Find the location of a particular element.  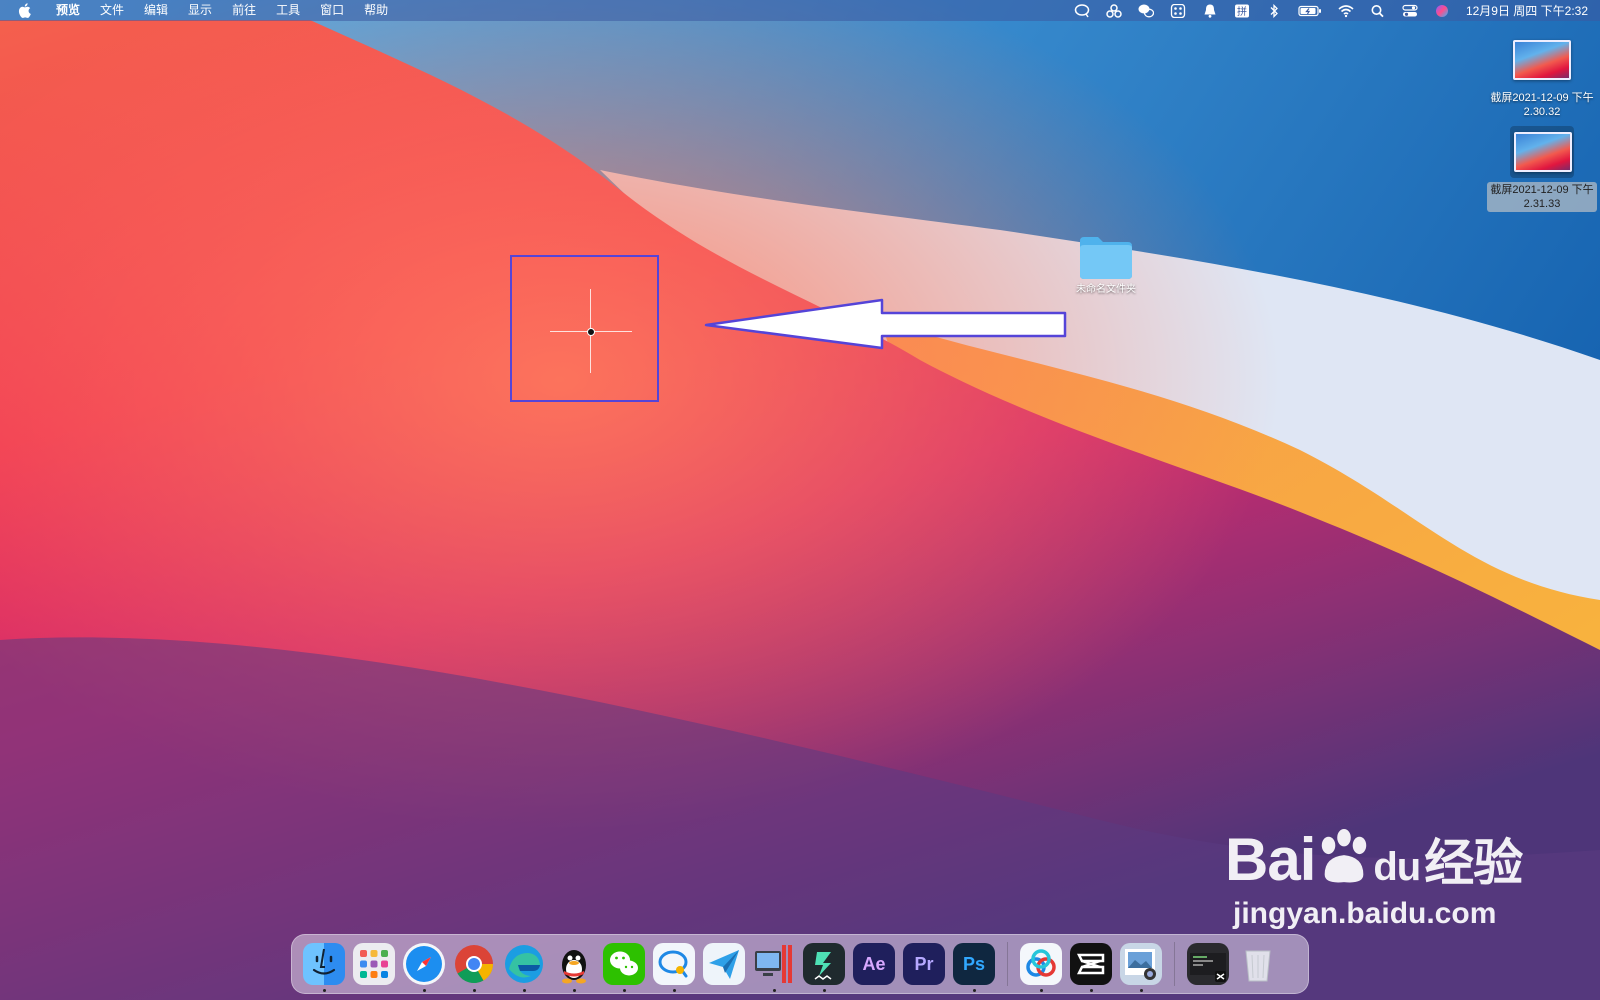

premiere-label: Pr is located at coordinates (924, 963).